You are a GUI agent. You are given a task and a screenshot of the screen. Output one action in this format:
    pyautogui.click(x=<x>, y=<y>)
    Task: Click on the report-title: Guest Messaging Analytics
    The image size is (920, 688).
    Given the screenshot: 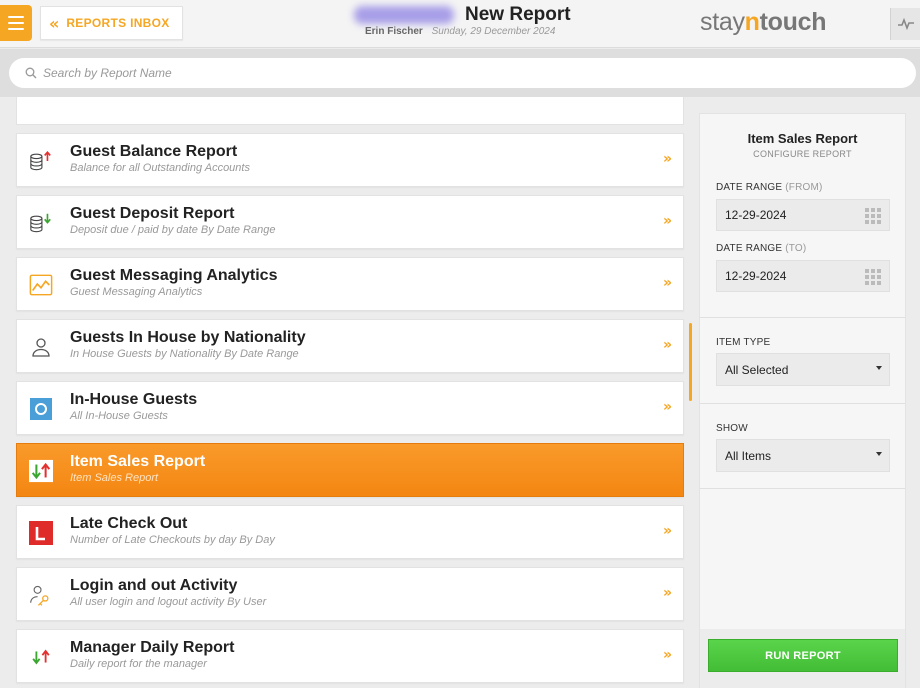 What is the action you would take?
    pyautogui.click(x=174, y=275)
    